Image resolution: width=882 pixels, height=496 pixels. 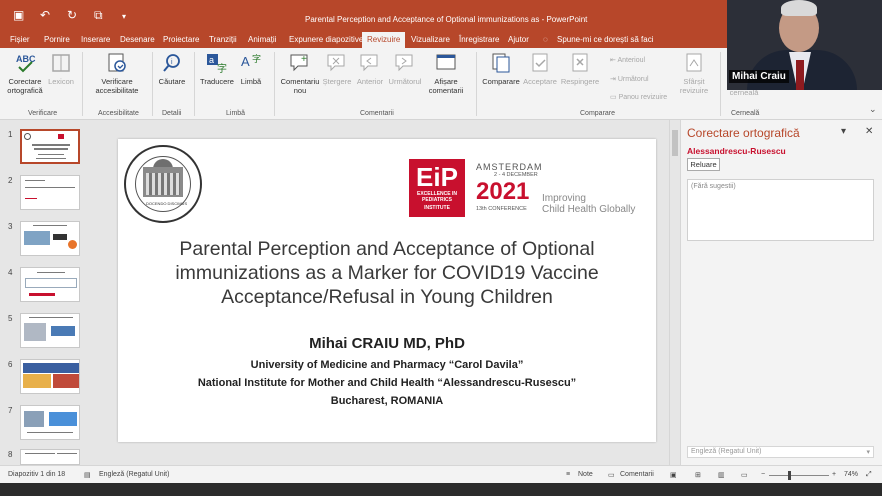 What do you see at coordinates (72, 15) in the screenshot?
I see `redo-icon: ↻` at bounding box center [72, 15].